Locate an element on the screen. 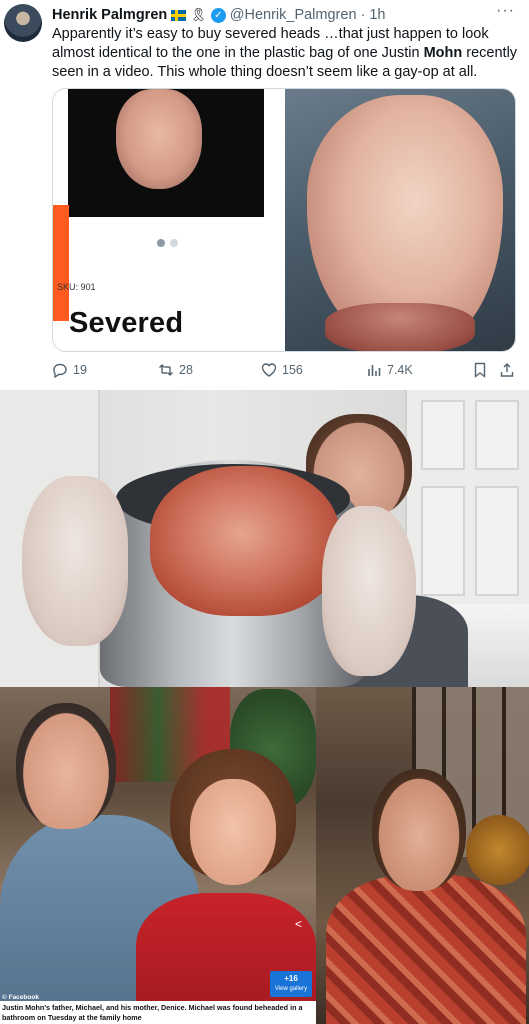 The height and width of the screenshot is (1024, 529). repost-icon is located at coordinates (166, 370).